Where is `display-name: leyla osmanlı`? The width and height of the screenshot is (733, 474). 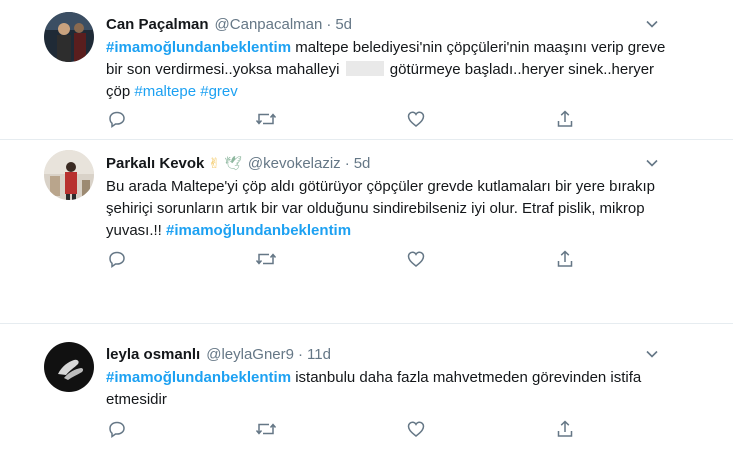
display-name: leyla osmanlı is located at coordinates (153, 354).